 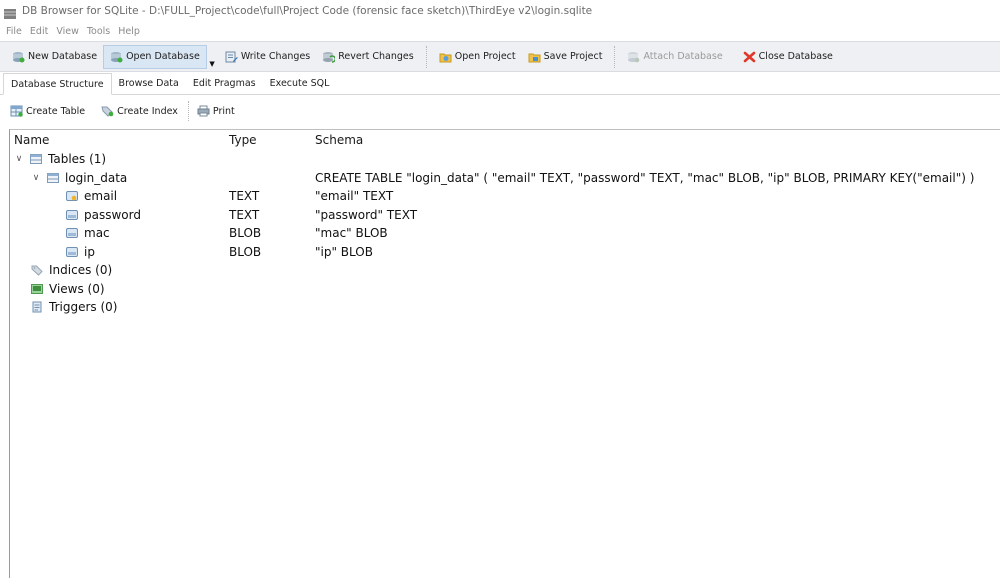 I want to click on print-button: Print, so click(x=216, y=111).